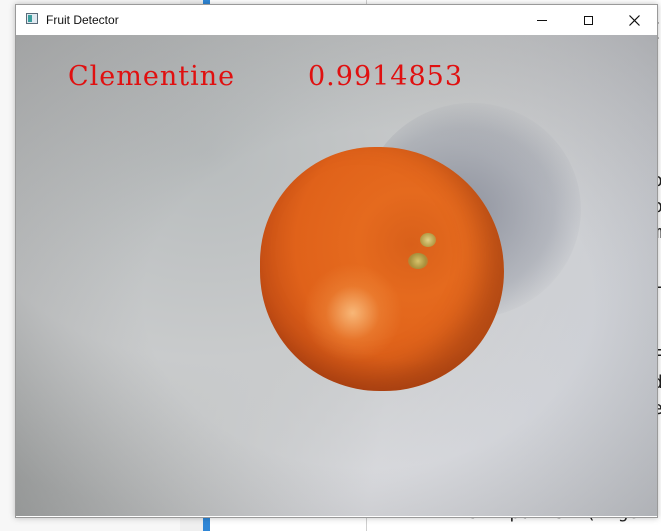 The image size is (661, 531). I want to click on minimize-button, so click(542, 20).